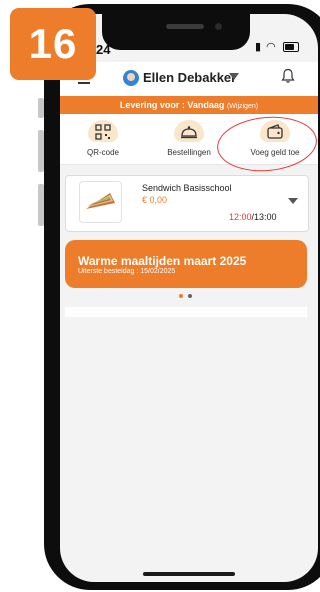  Describe the element at coordinates (189, 574) in the screenshot. I see `home-indicator` at that location.